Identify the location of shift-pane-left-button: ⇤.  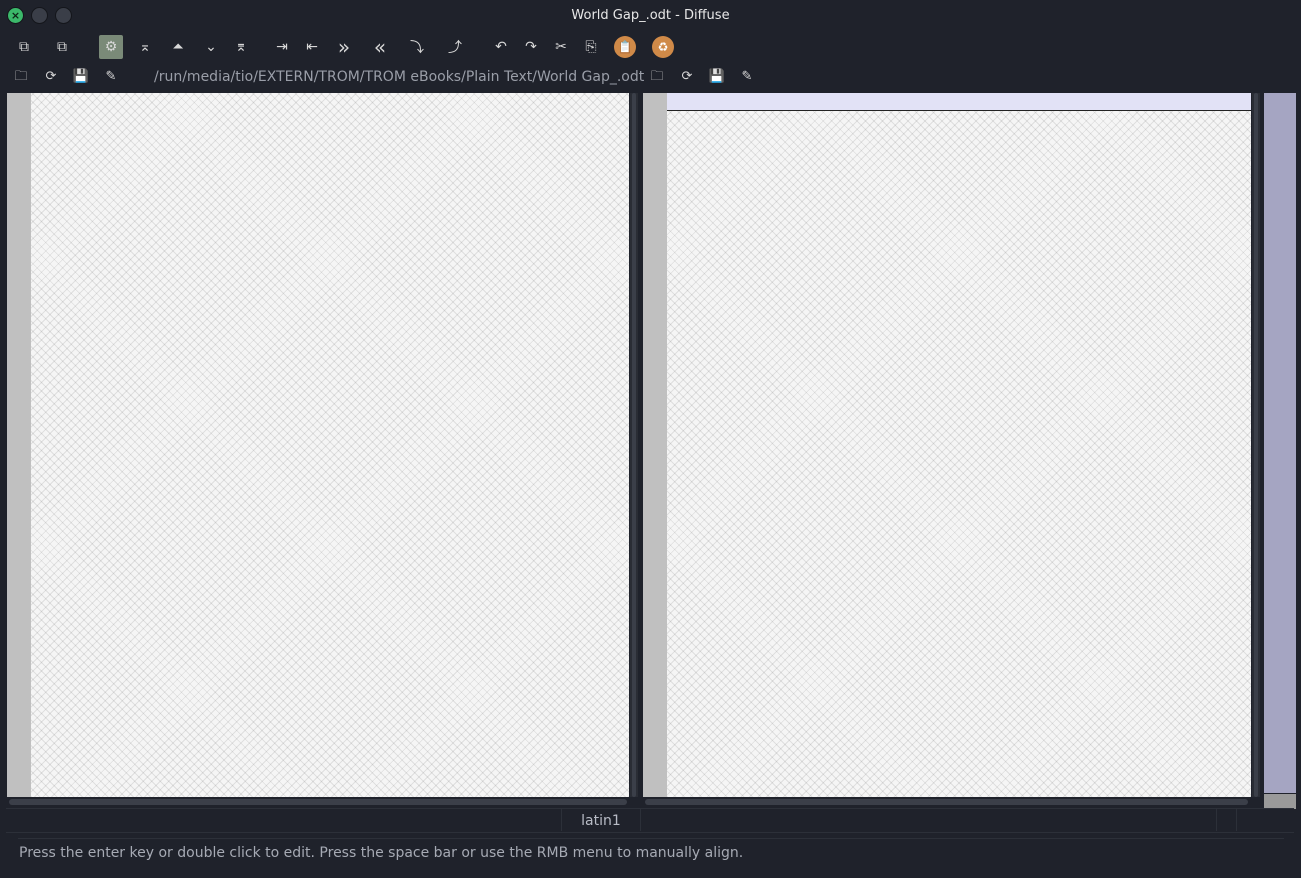
(312, 47).